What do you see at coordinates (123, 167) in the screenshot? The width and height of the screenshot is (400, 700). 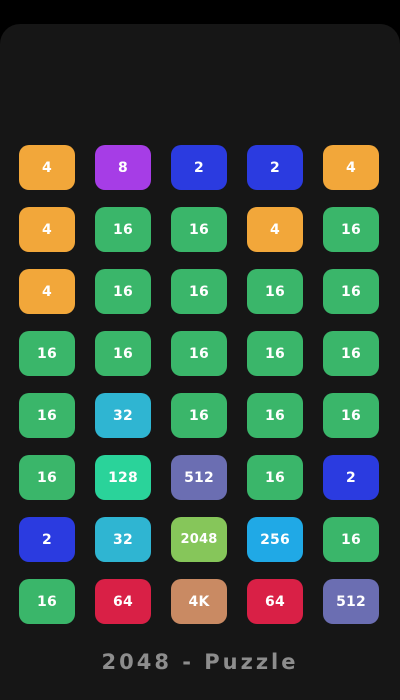 I see `tile-8: 8` at bounding box center [123, 167].